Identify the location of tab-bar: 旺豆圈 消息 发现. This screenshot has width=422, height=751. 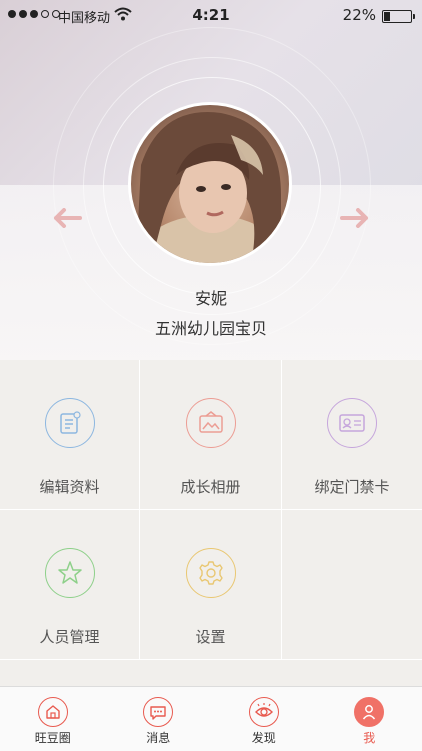
(211, 718).